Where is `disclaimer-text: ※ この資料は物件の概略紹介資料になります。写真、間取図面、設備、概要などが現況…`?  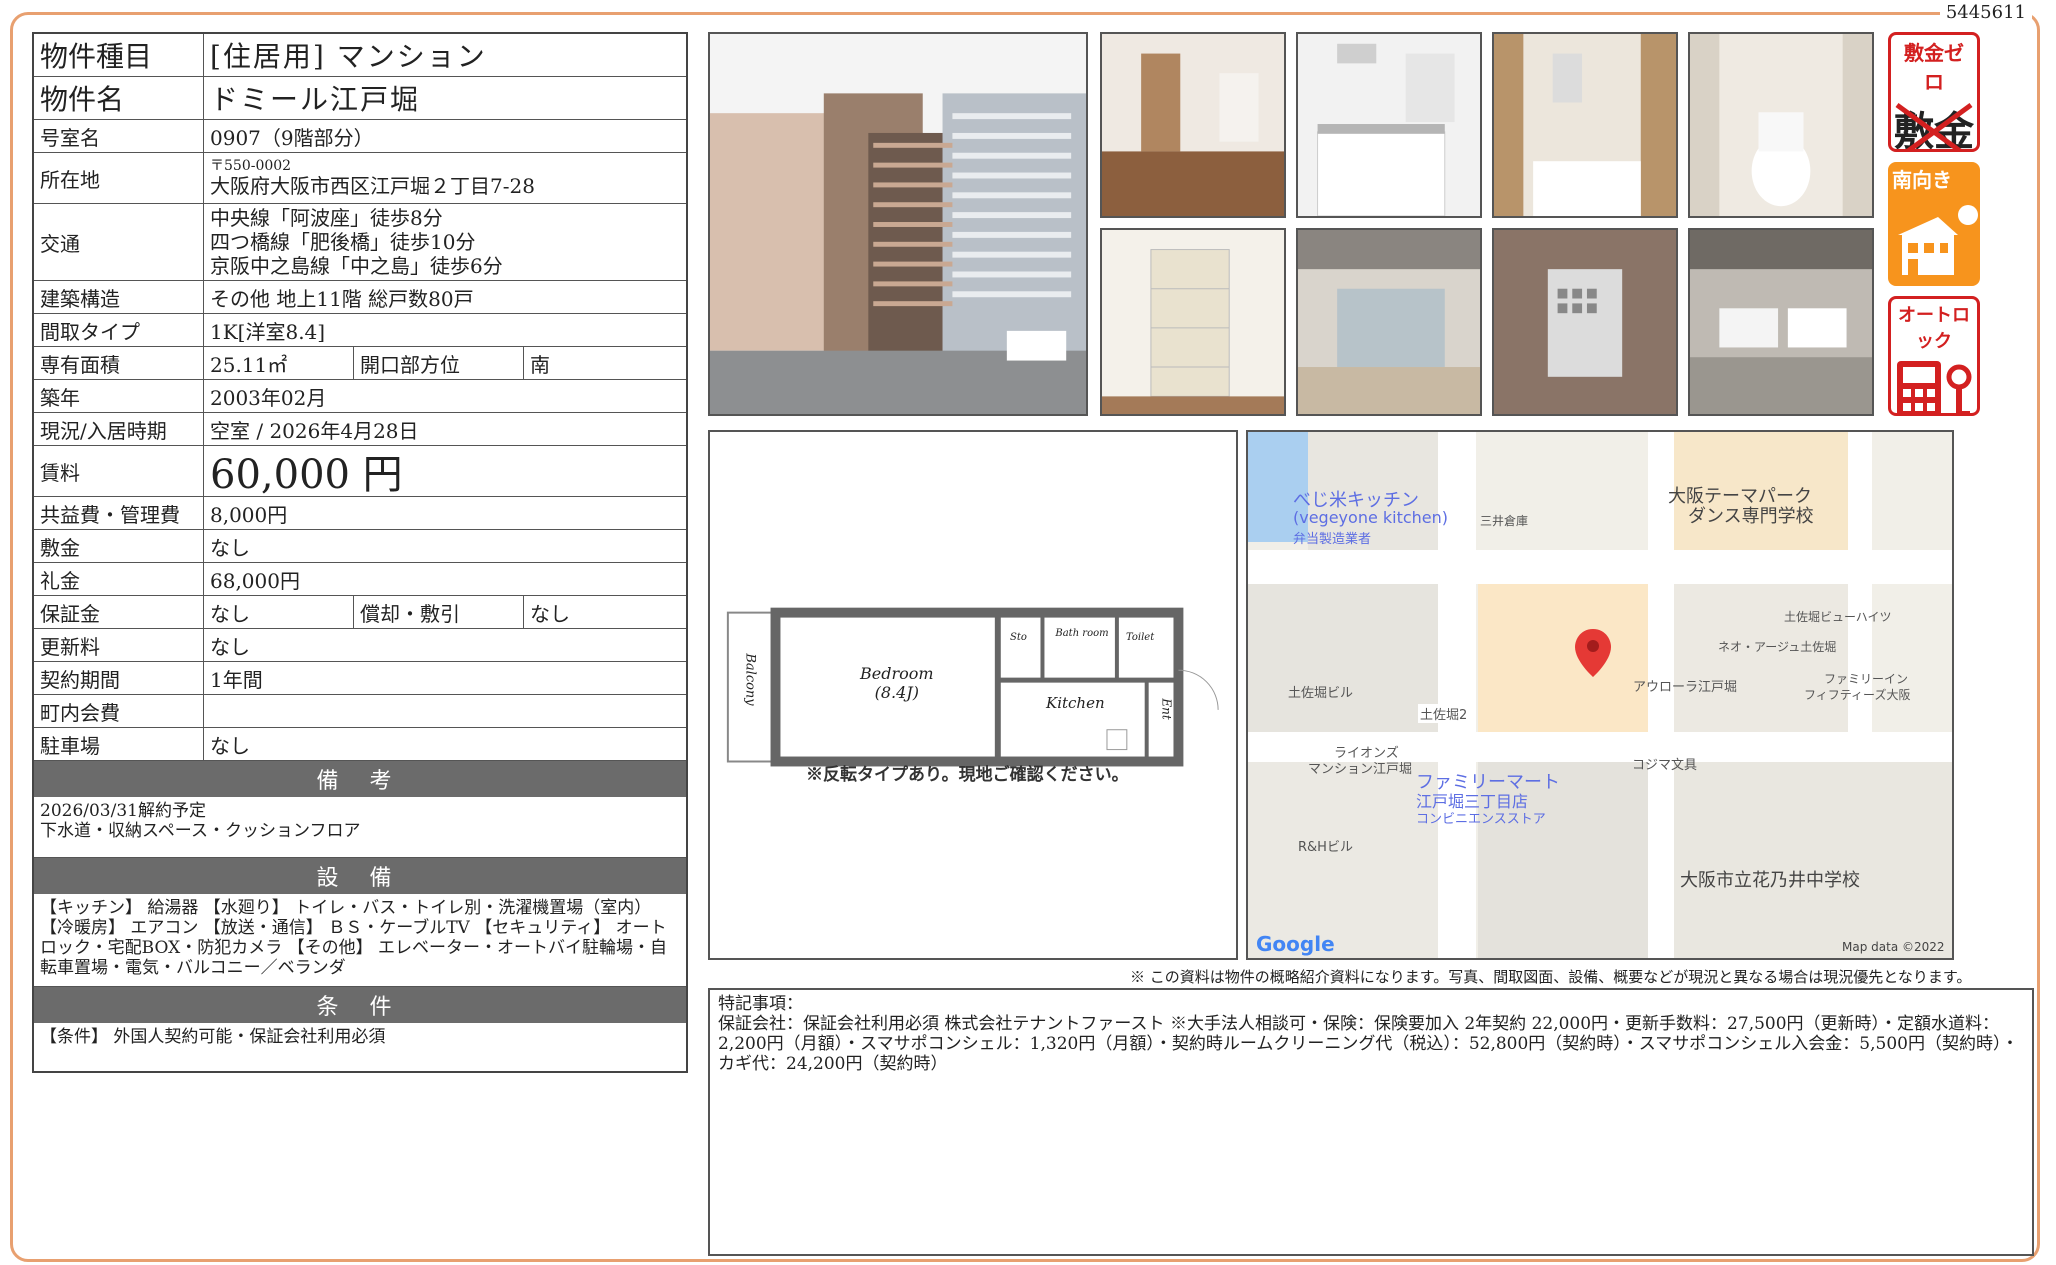
disclaimer-text: ※ この資料は物件の概略紹介資料になります。写真、間取図面、設備、概要などが現況… is located at coordinates (1551, 977).